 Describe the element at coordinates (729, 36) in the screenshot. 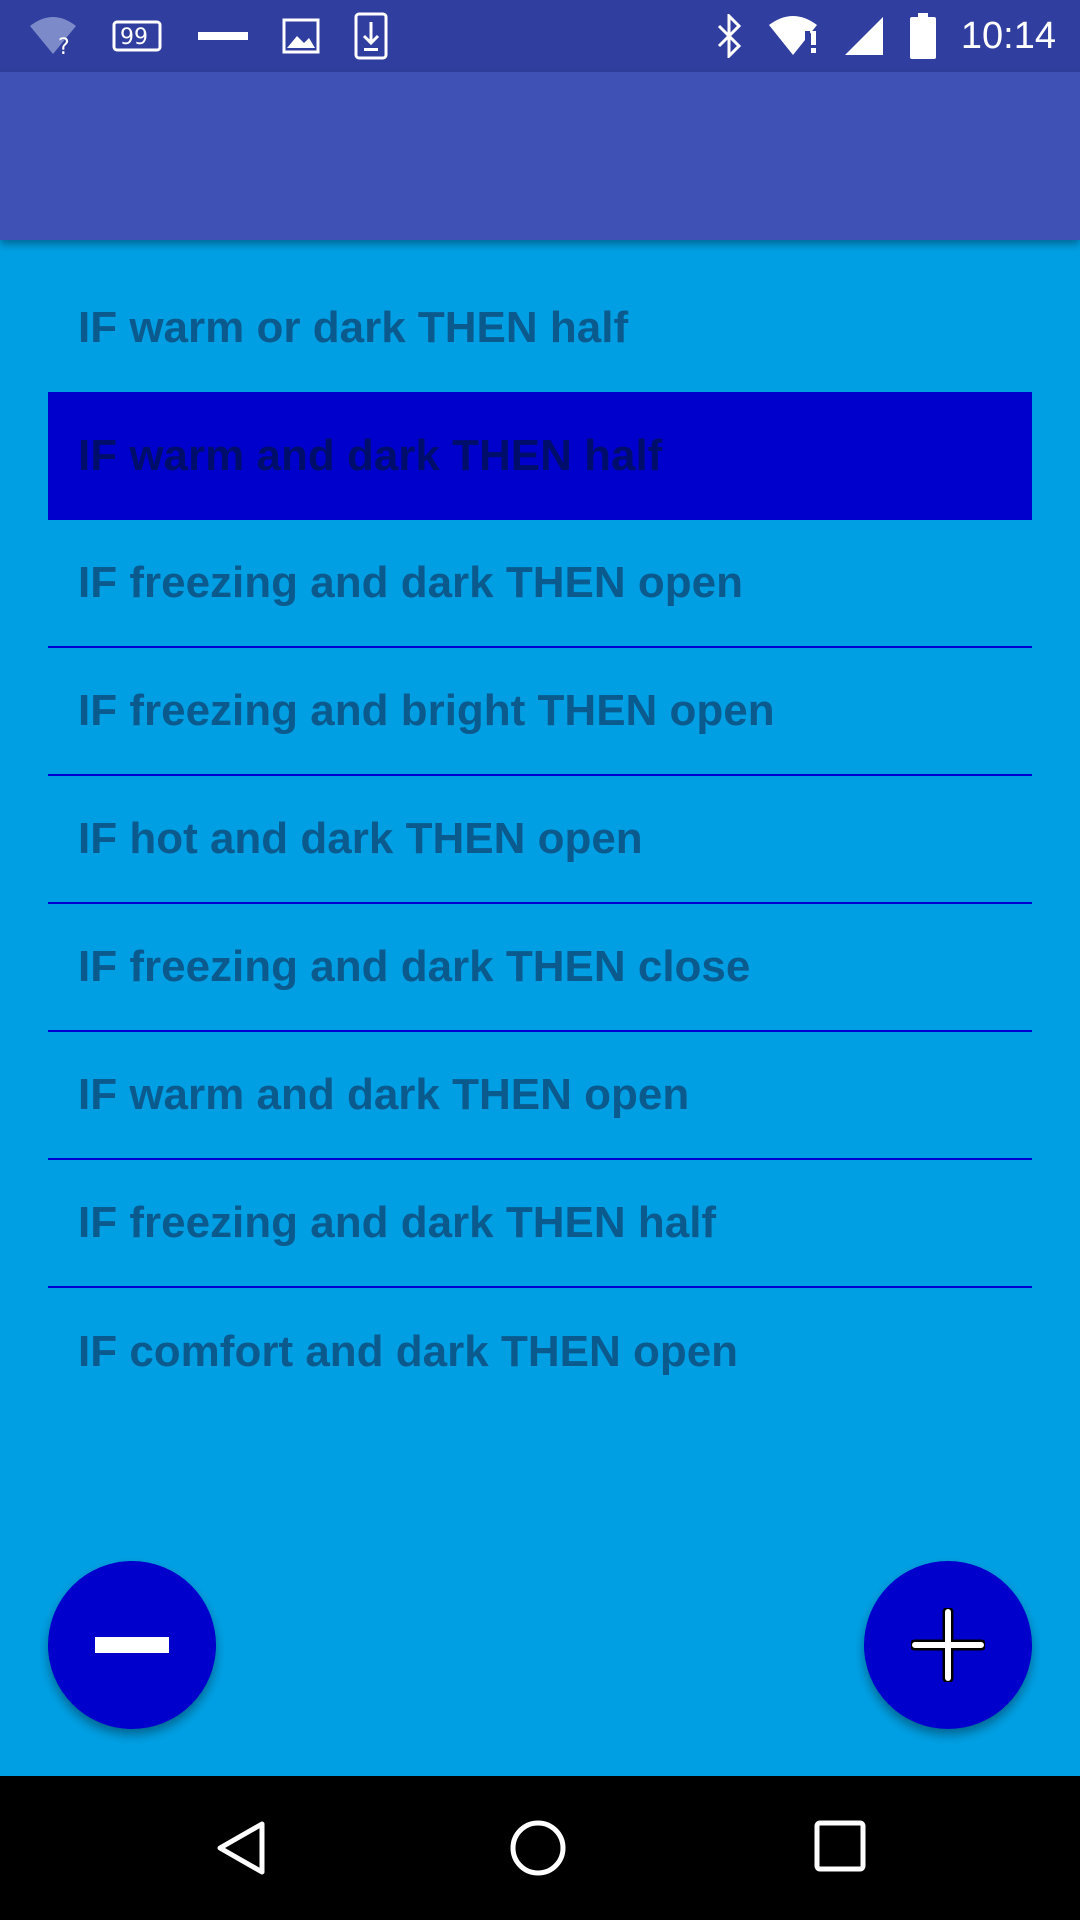

I see `bluetooth-icon` at that location.